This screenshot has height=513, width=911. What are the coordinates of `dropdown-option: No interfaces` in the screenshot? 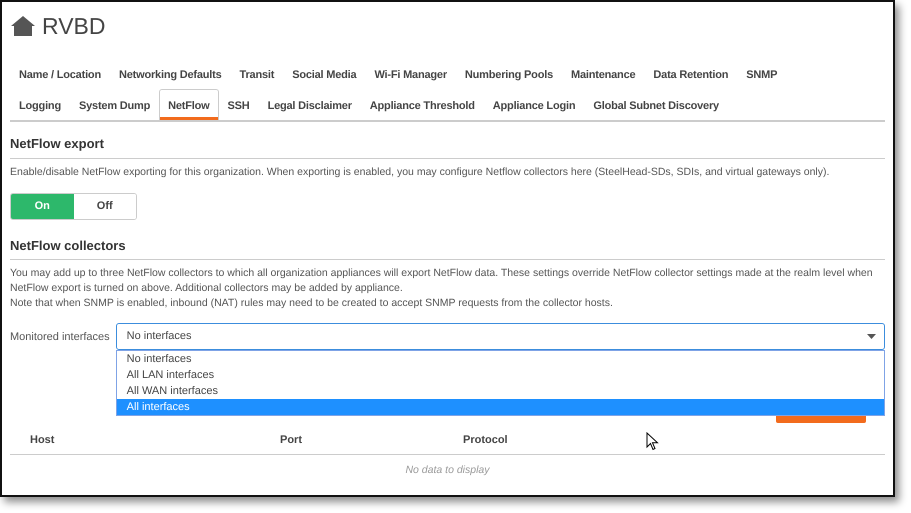 It's located at (500, 359).